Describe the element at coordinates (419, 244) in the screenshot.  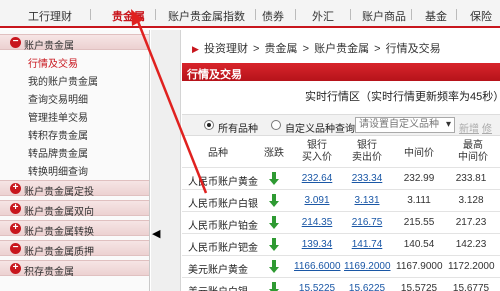
I see `mid-price: 140.54` at that location.